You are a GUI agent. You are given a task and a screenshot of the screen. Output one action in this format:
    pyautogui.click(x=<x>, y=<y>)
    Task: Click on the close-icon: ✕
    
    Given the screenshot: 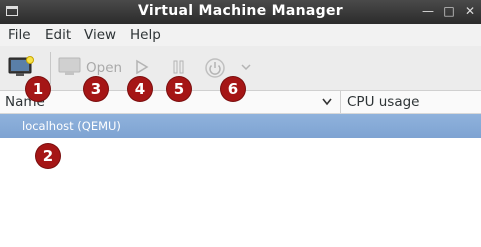 What is the action you would take?
    pyautogui.click(x=470, y=11)
    